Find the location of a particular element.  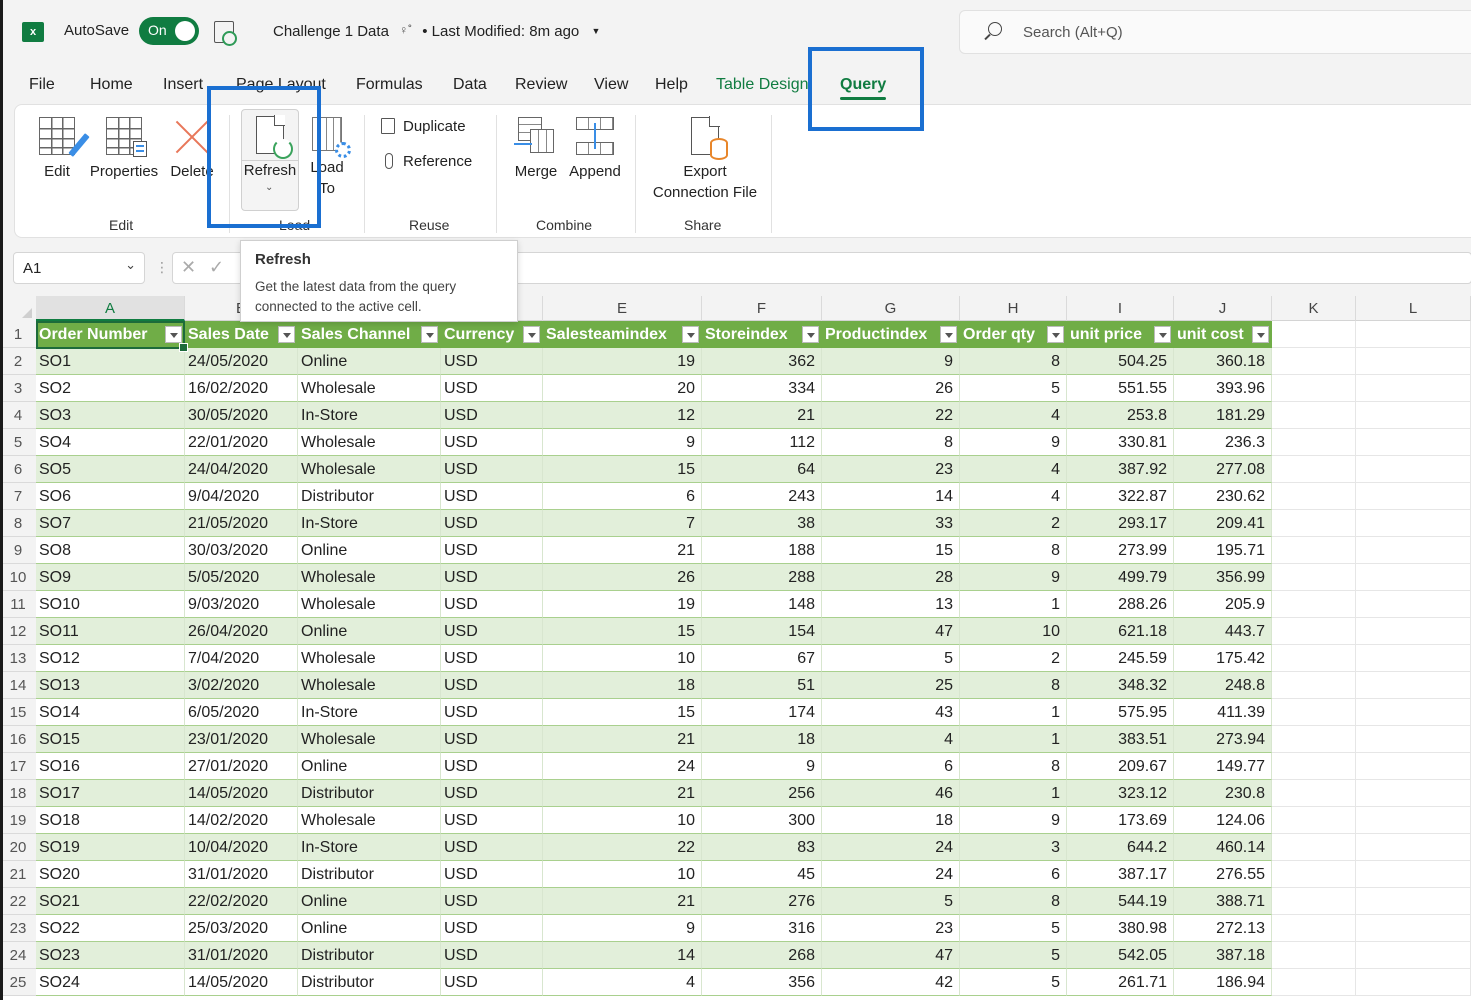

table-cell: 411.39 is located at coordinates (1223, 712).